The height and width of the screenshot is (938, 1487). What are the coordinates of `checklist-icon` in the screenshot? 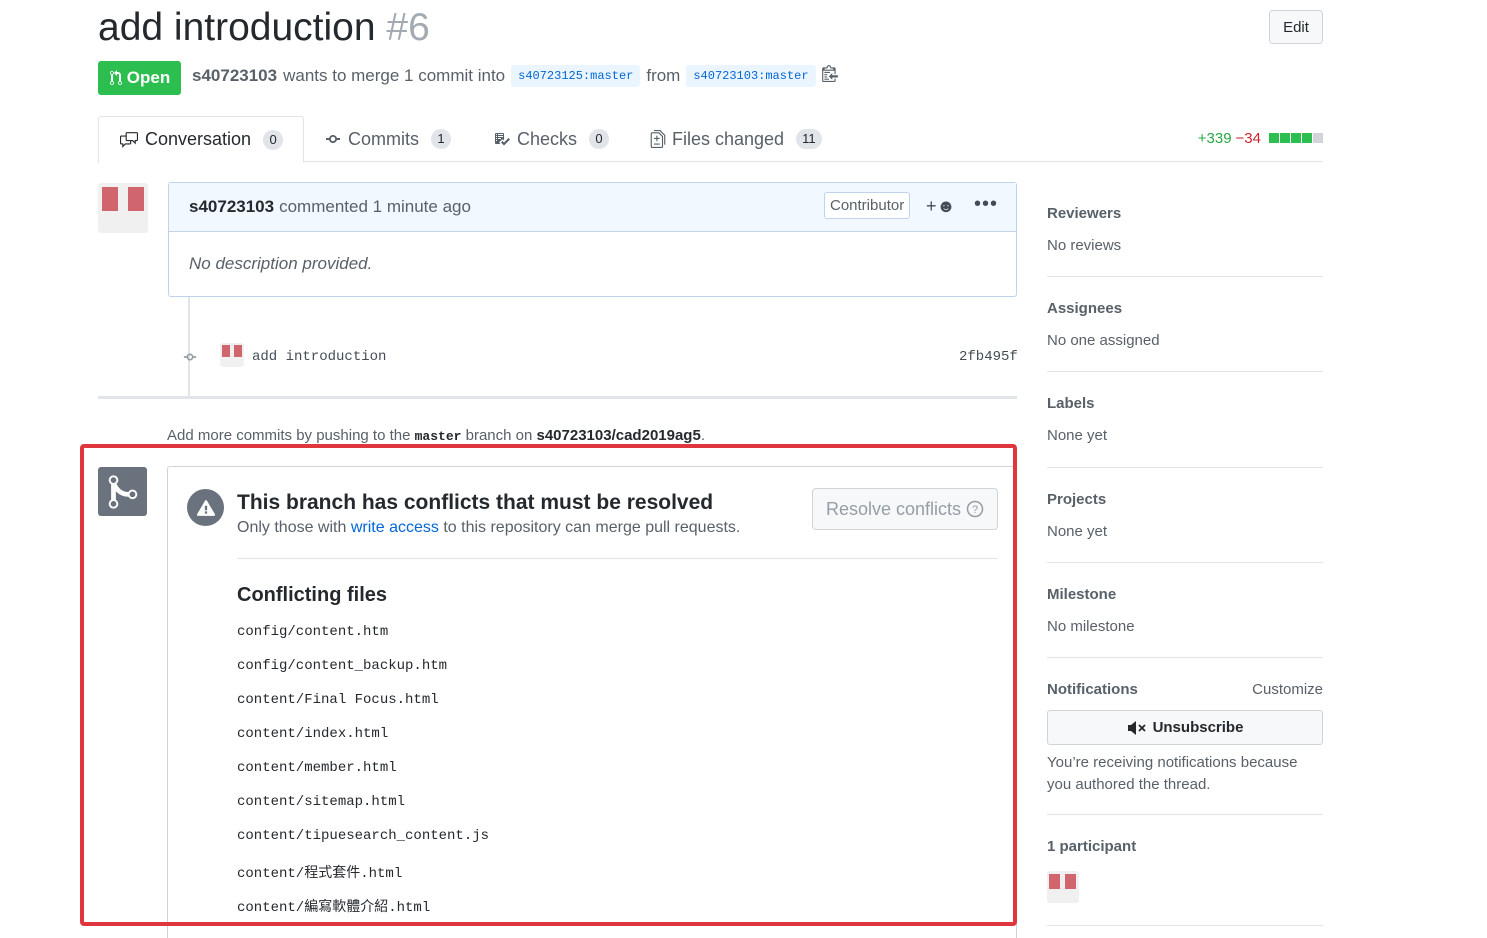 It's located at (502, 139).